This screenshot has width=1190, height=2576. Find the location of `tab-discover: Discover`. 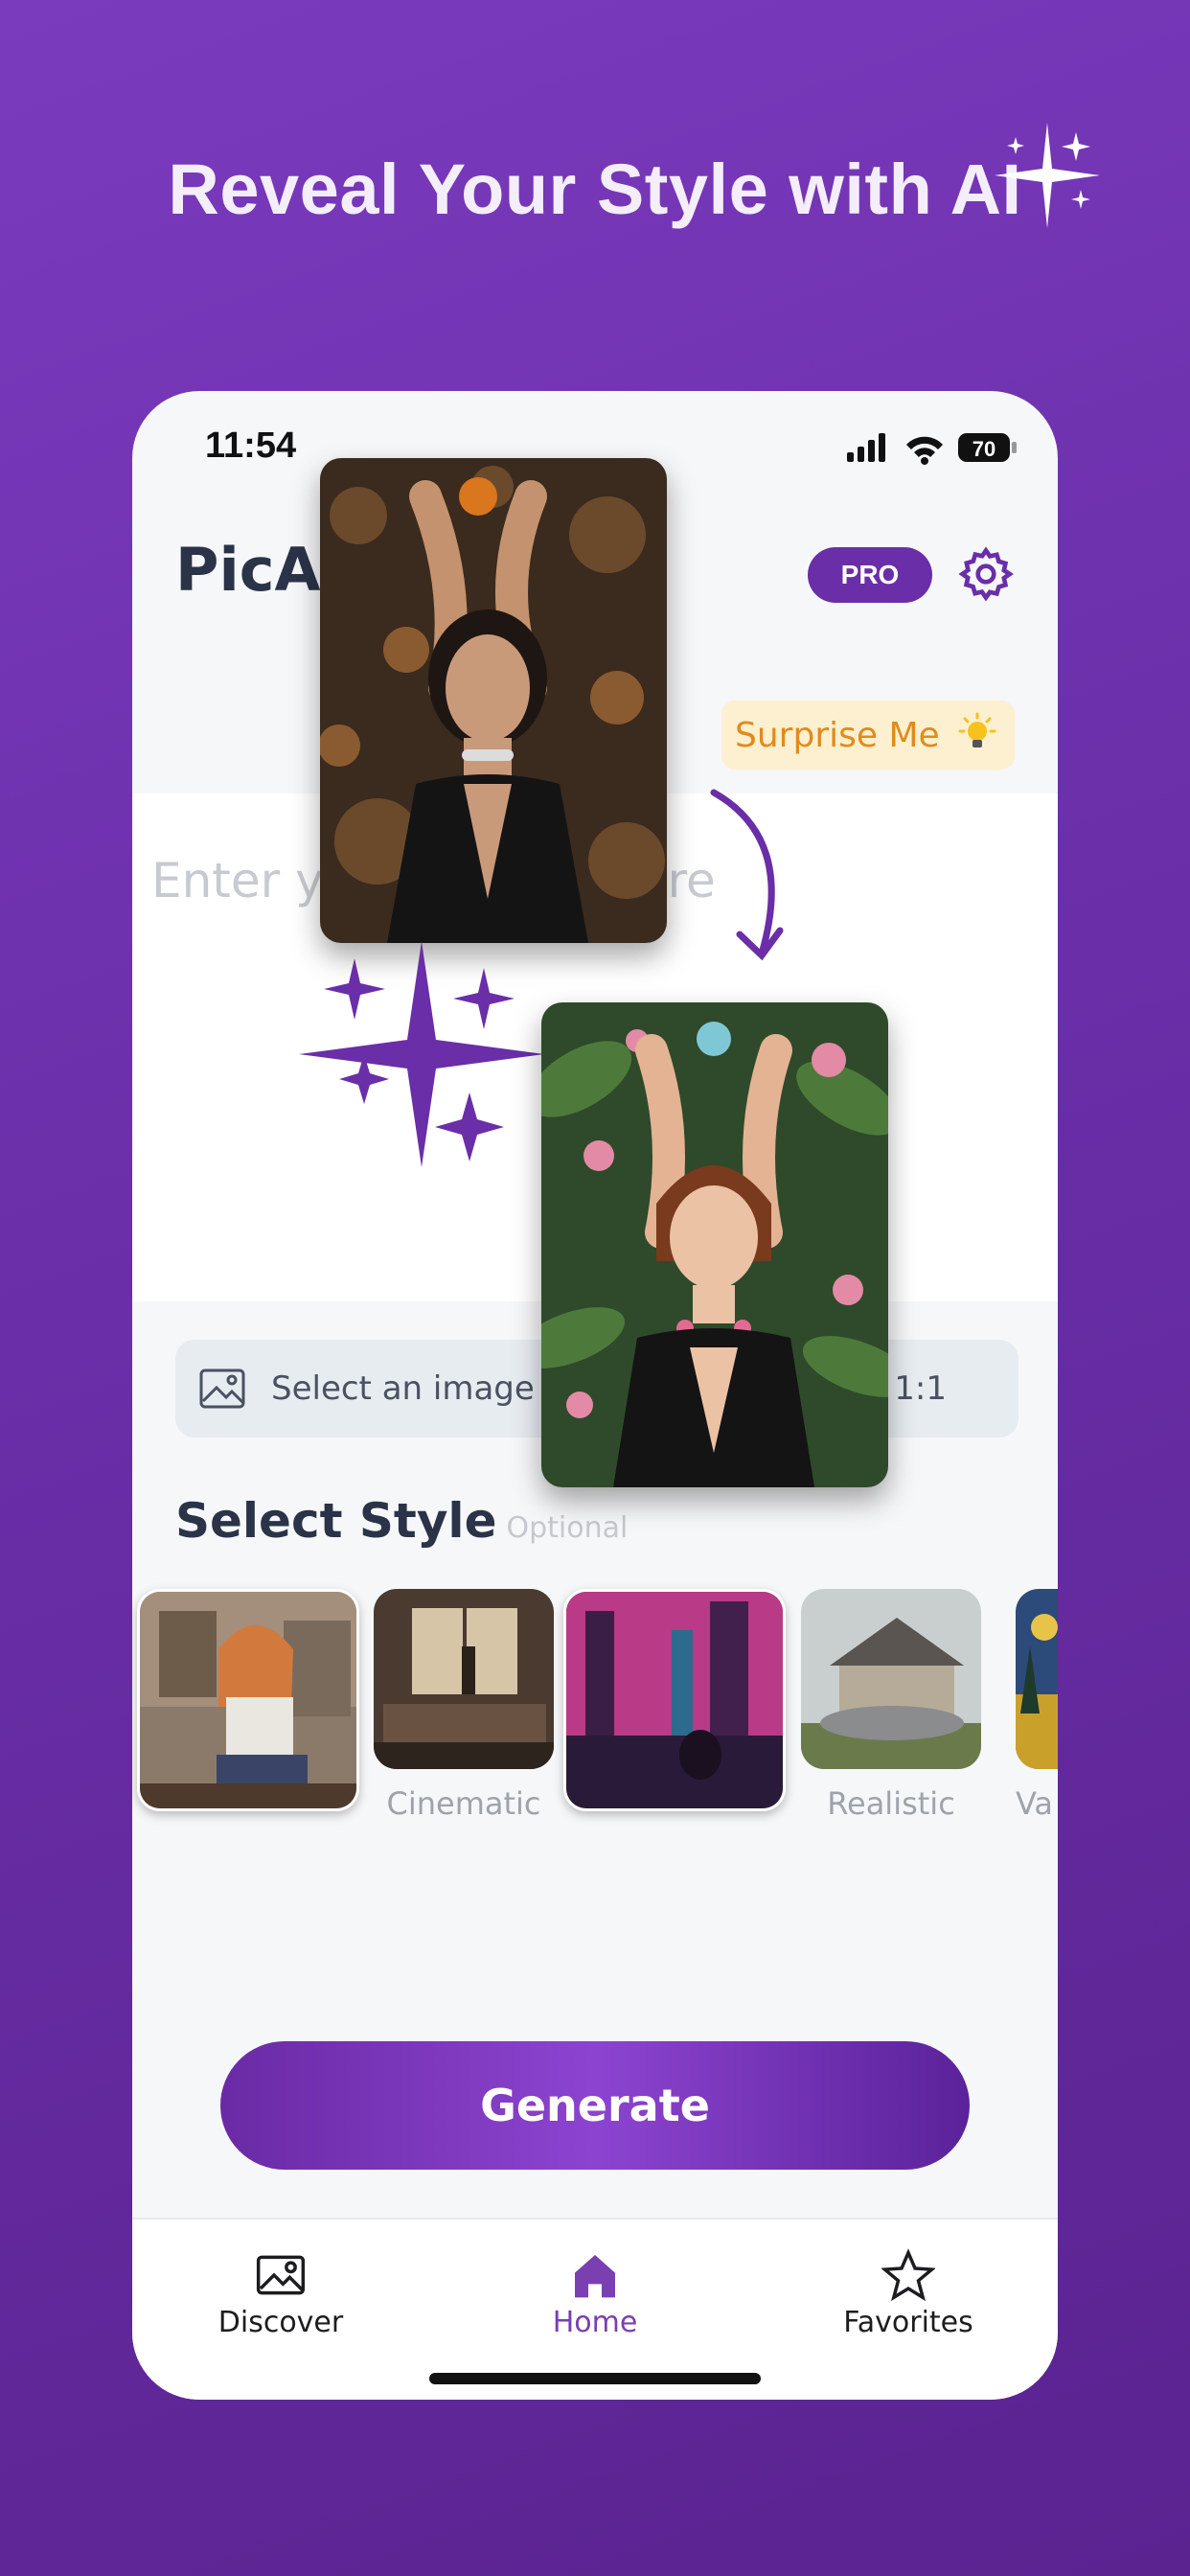

tab-discover: Discover is located at coordinates (281, 2294).